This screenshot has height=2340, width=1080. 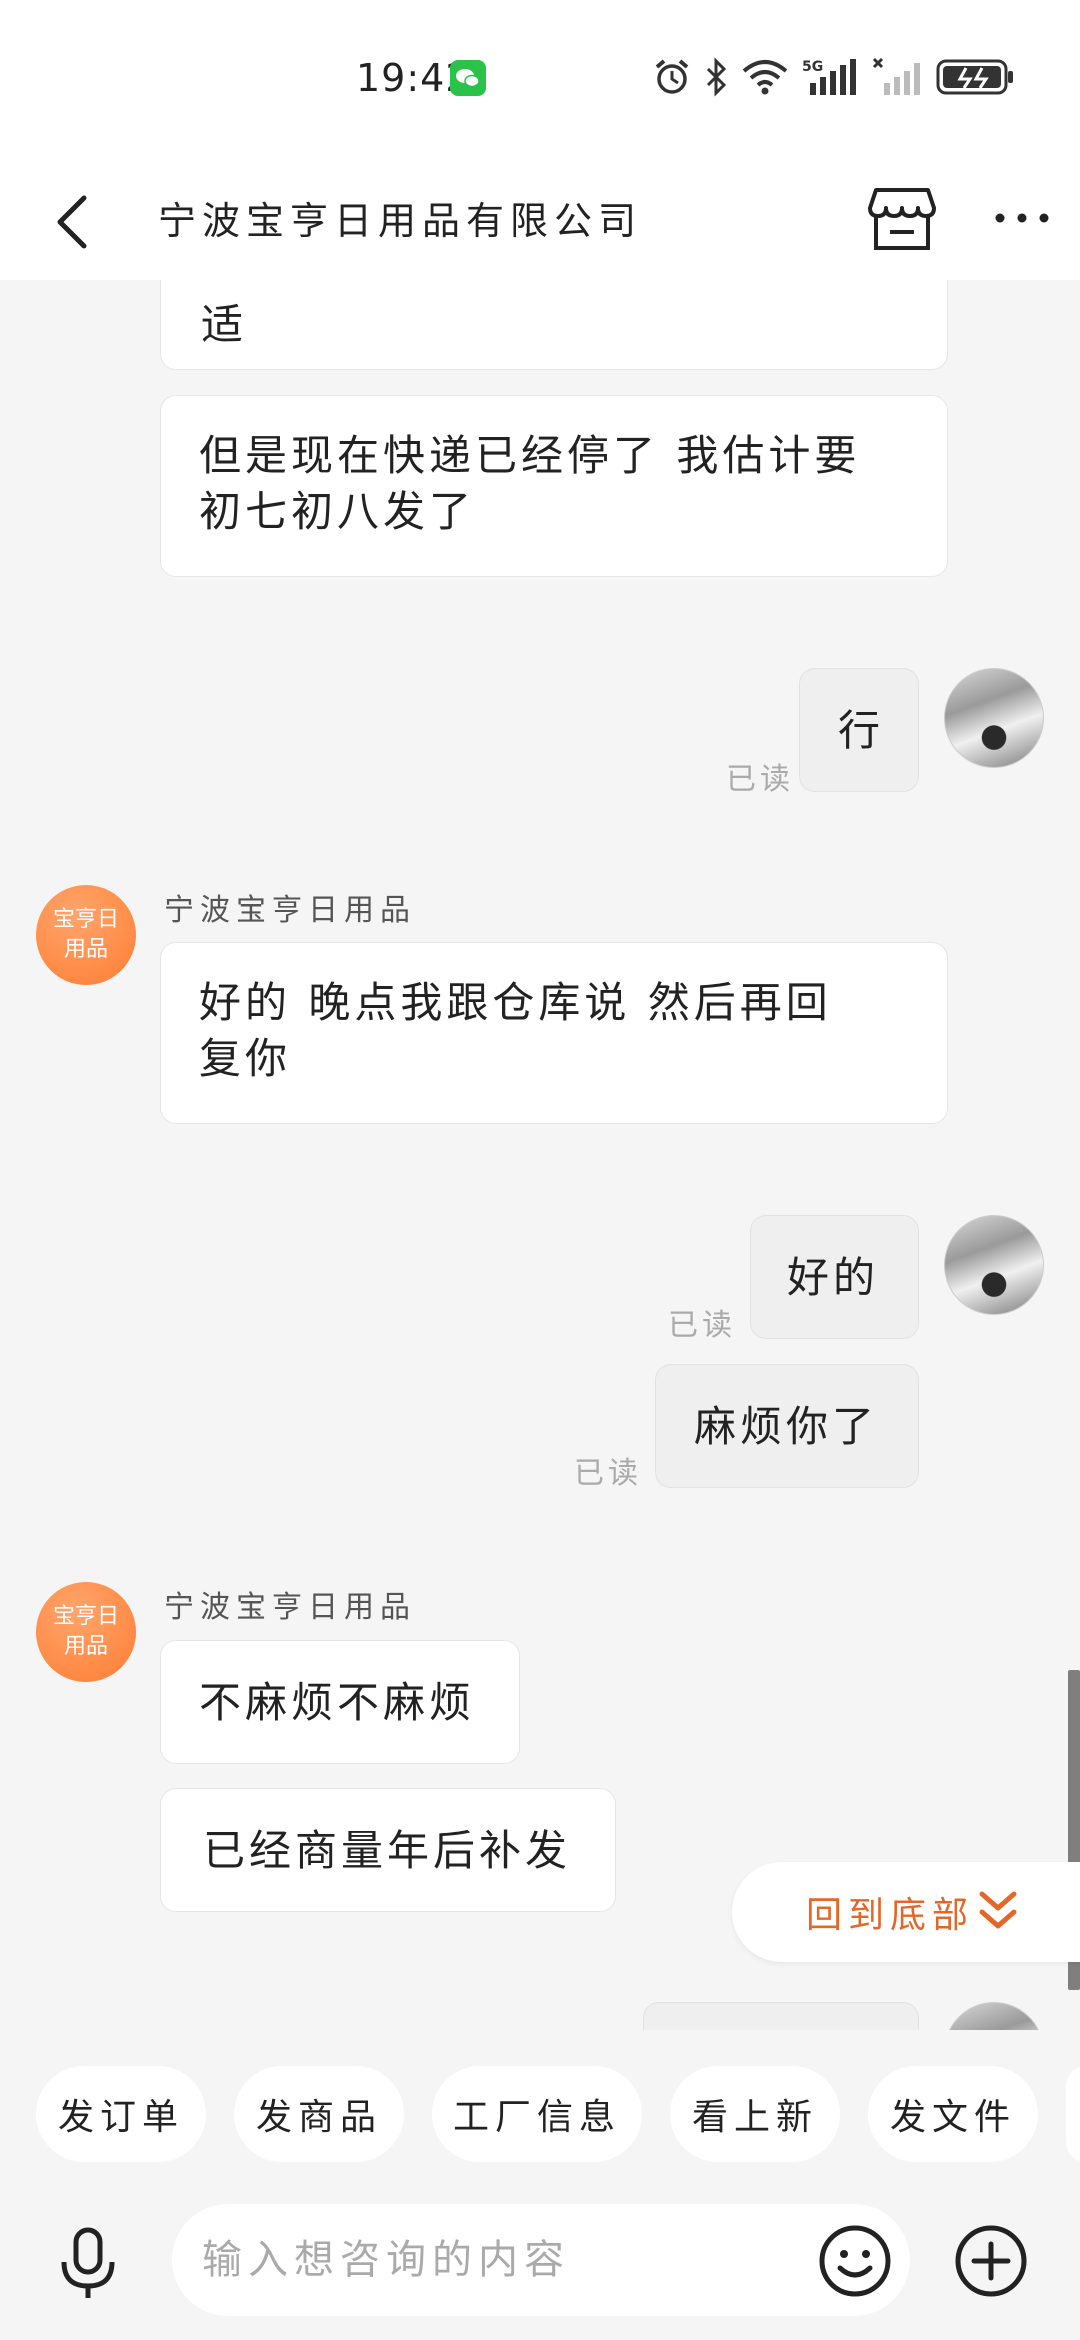 I want to click on message-bubble-self: 麻烦你了, so click(x=787, y=1426).